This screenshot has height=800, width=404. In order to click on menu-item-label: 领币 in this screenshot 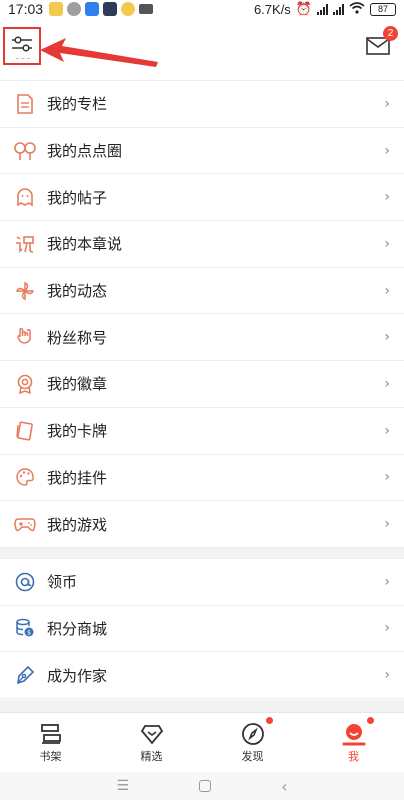, I will do `click(62, 582)`.